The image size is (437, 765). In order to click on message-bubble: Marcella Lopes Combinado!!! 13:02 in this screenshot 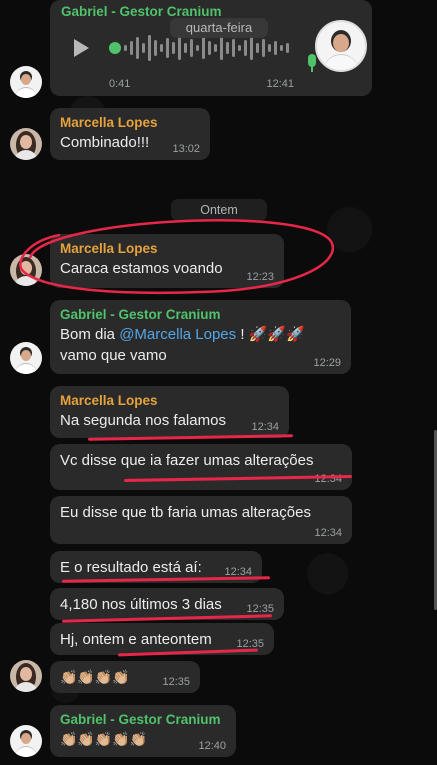, I will do `click(130, 134)`.